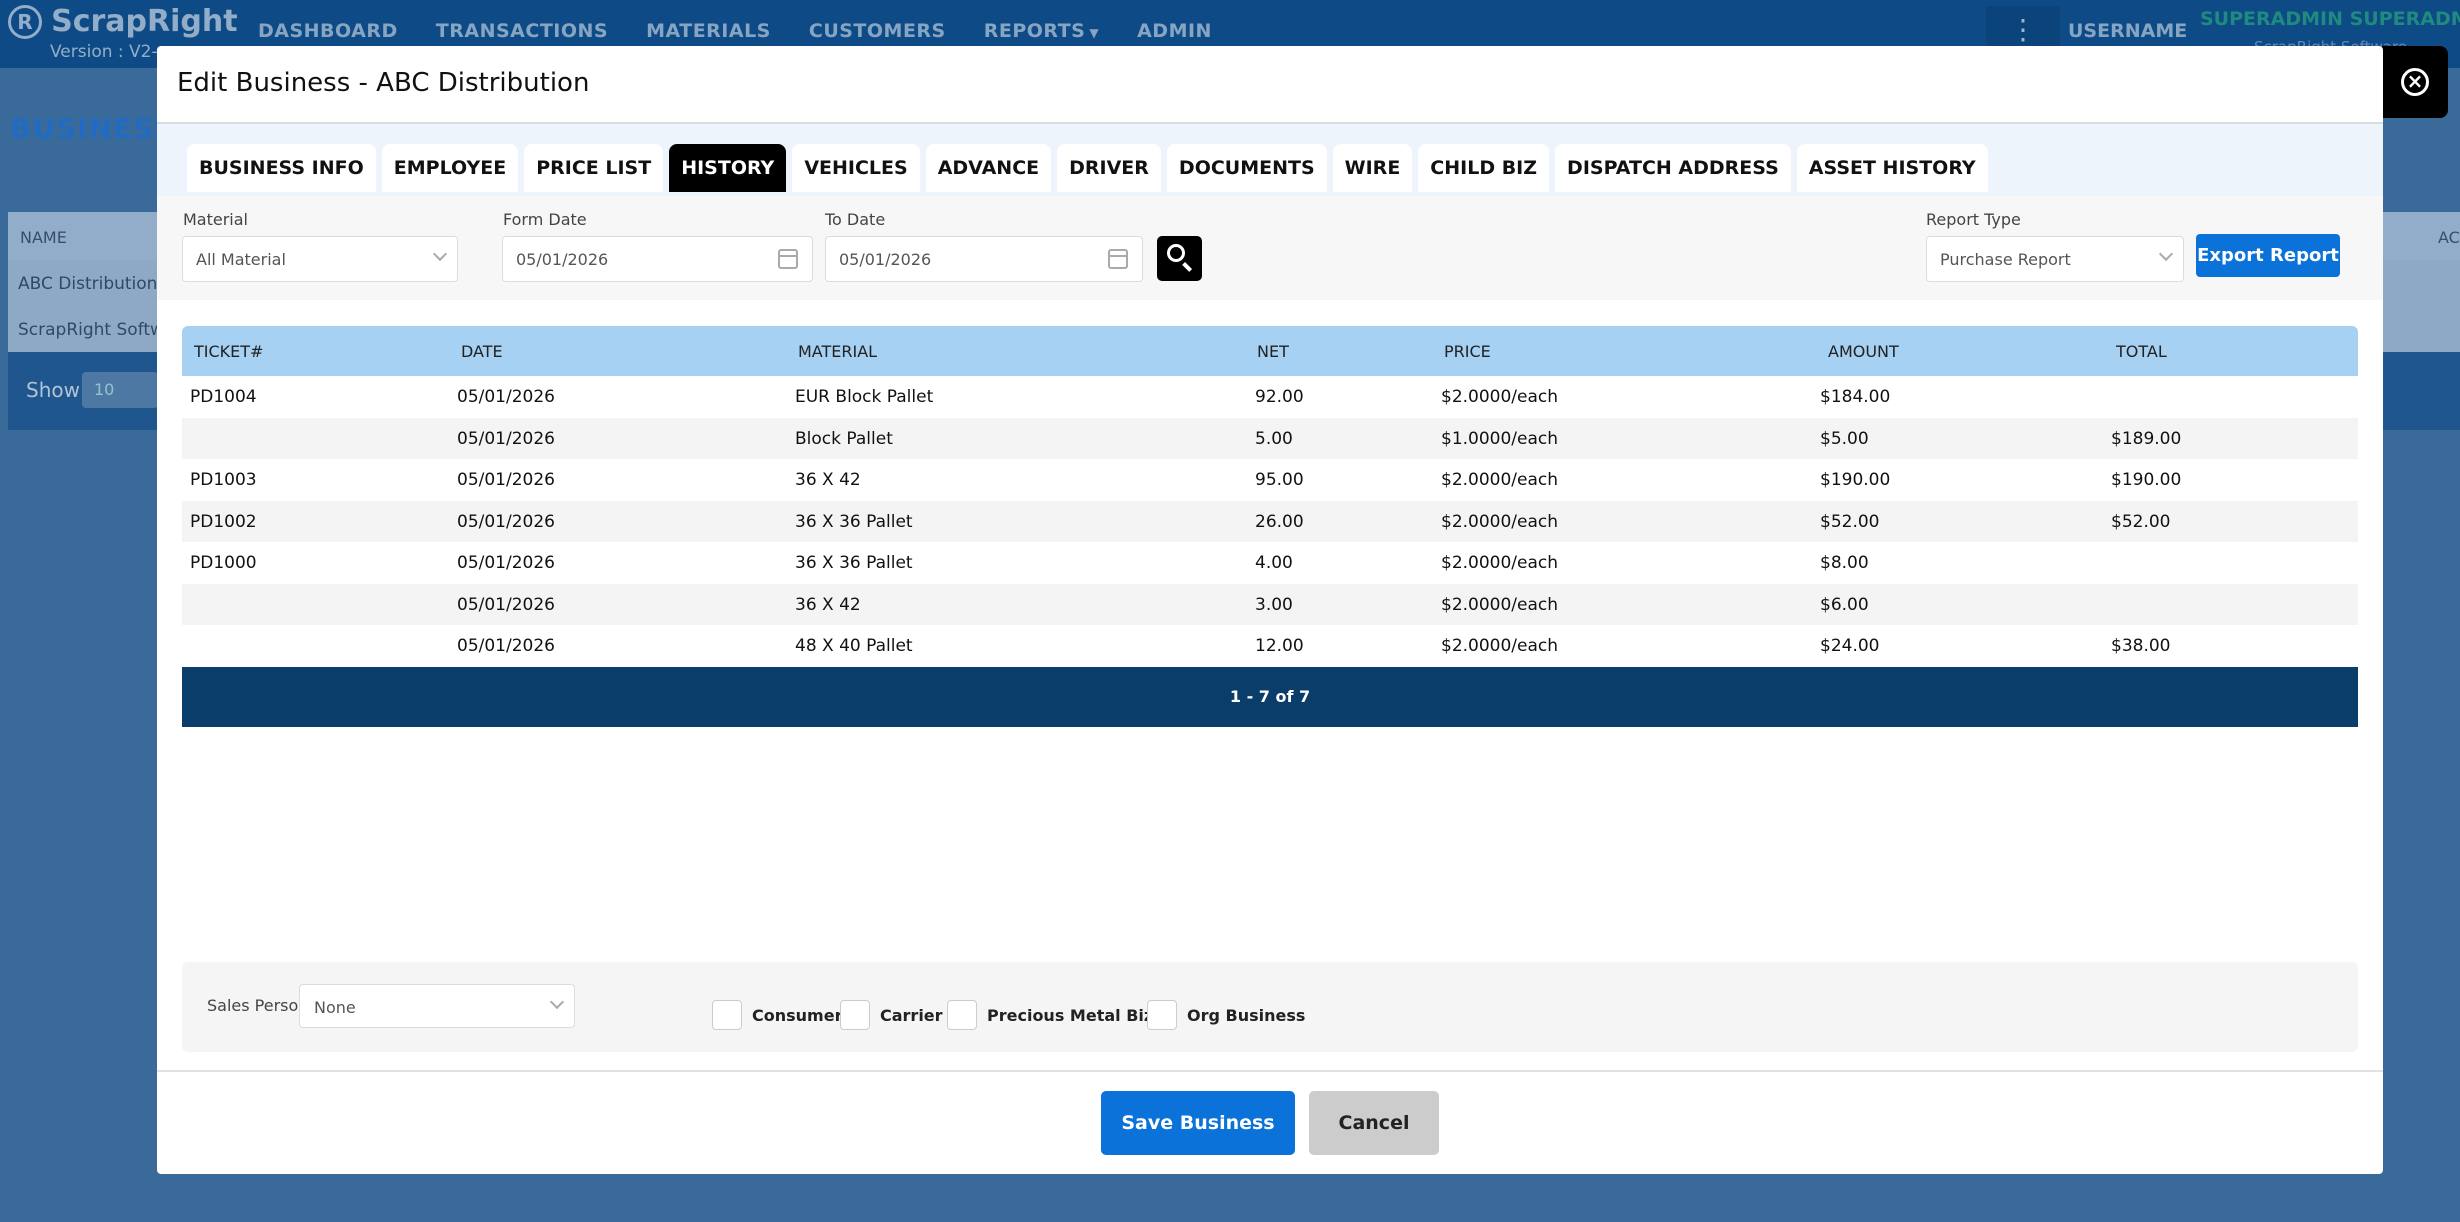 The height and width of the screenshot is (1222, 2460). I want to click on material-cell: 48 X 40 Pallet, so click(854, 646).